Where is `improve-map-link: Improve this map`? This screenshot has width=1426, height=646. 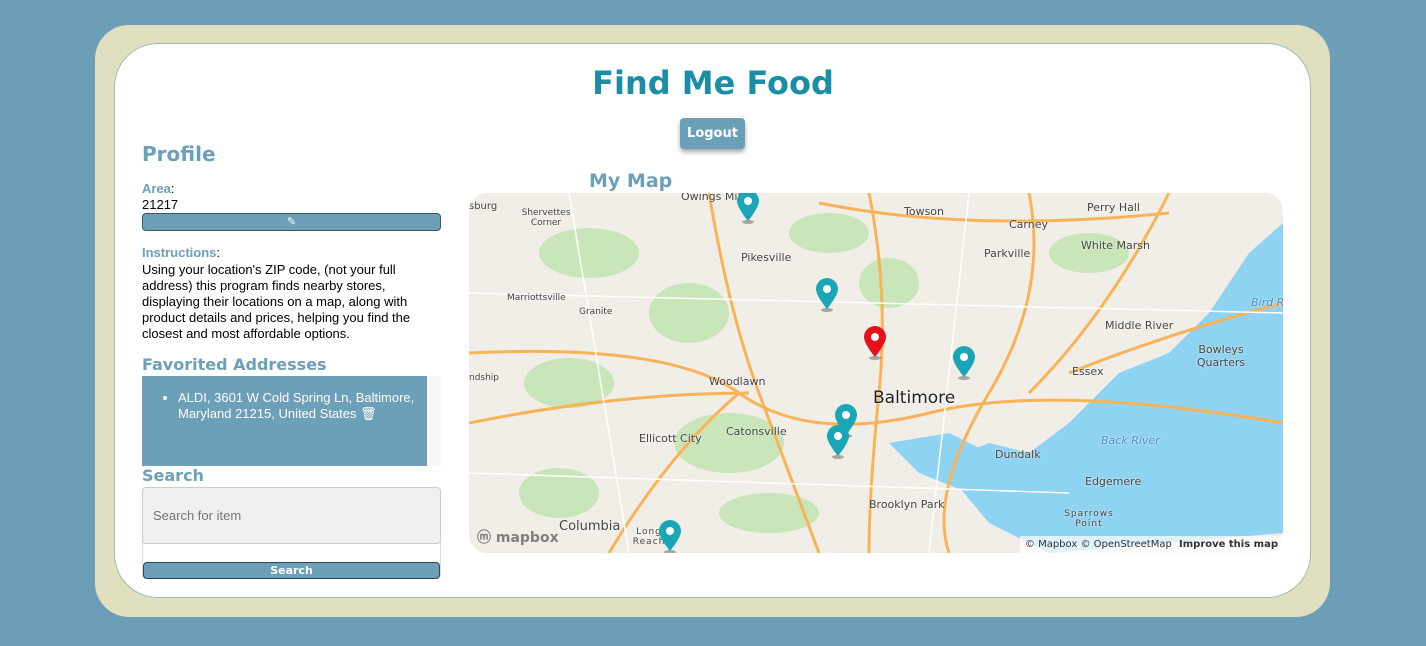 improve-map-link: Improve this map is located at coordinates (1228, 544).